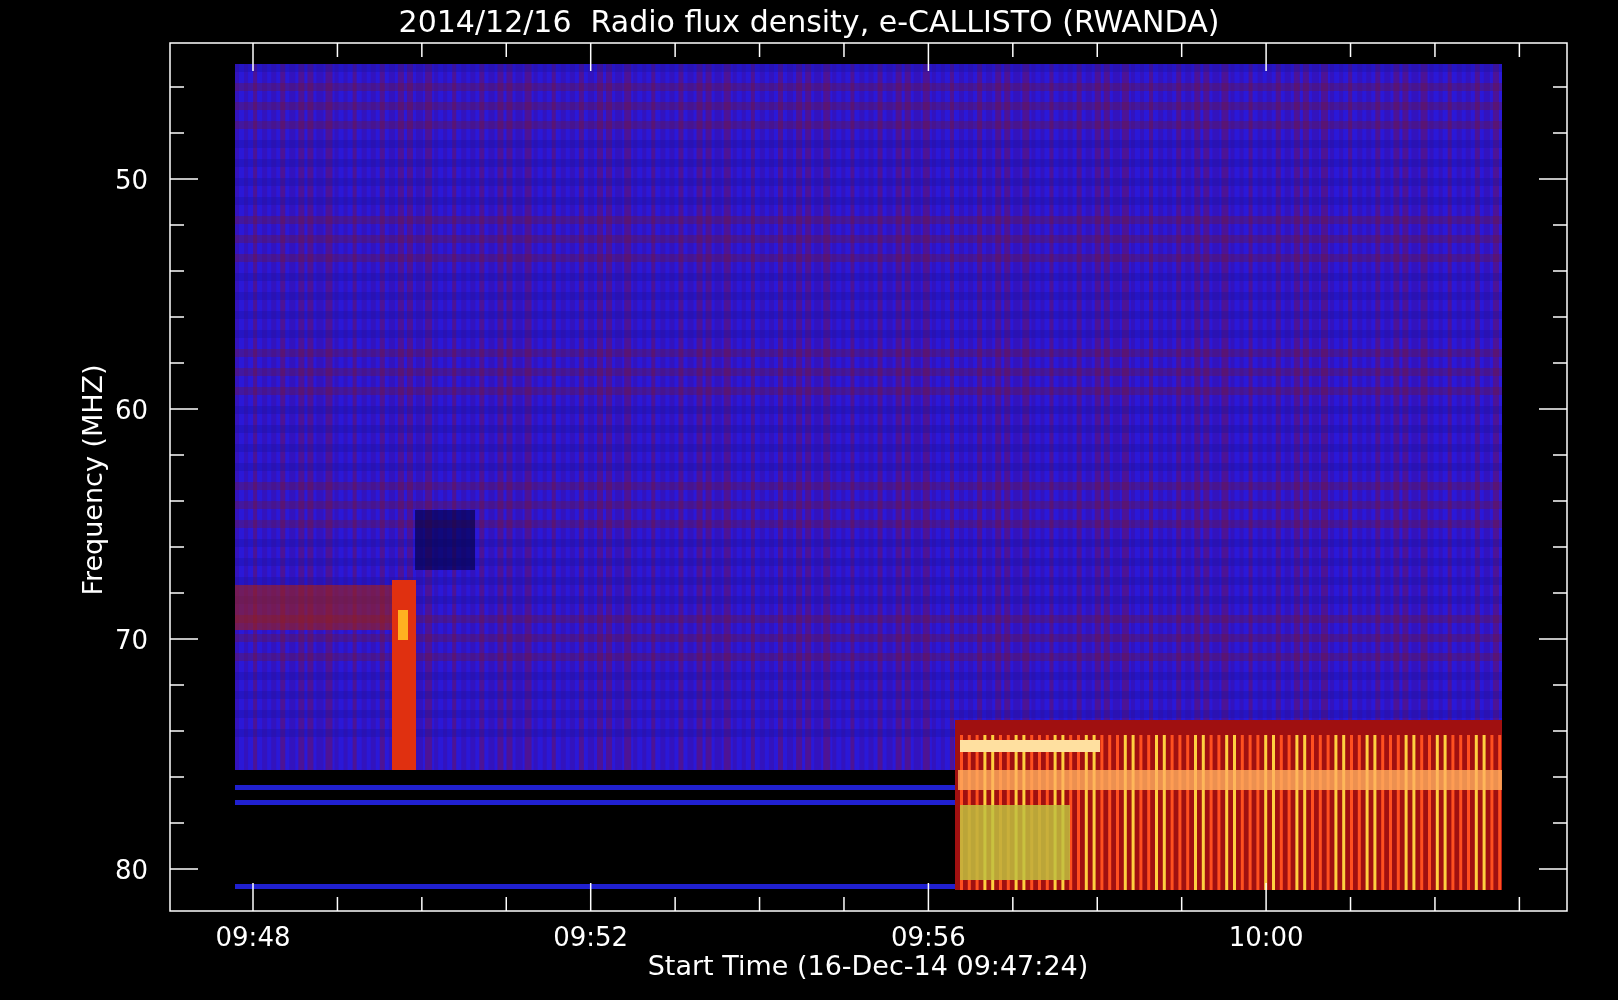 This screenshot has height=1000, width=1618. I want to click on x-tick-label: 10:00, so click(1266, 937).